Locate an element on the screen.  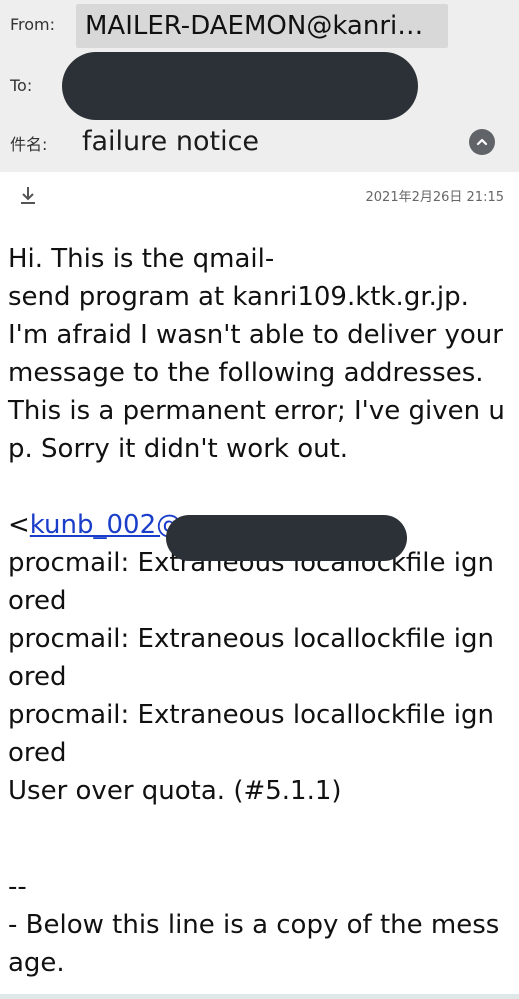
log-line: User over quota. (#5.1.1) is located at coordinates (175, 791).